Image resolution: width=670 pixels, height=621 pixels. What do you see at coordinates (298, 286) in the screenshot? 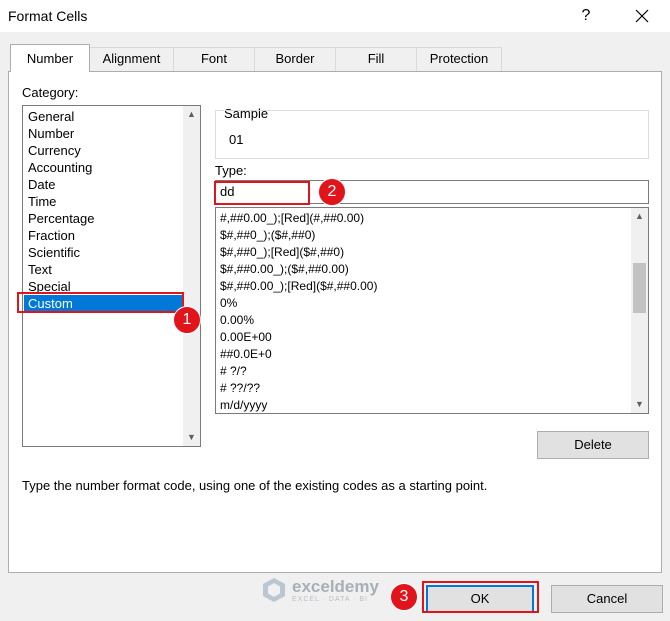
I see `format-item: $#,##0.00_);[Red]($#,##0.00)` at bounding box center [298, 286].